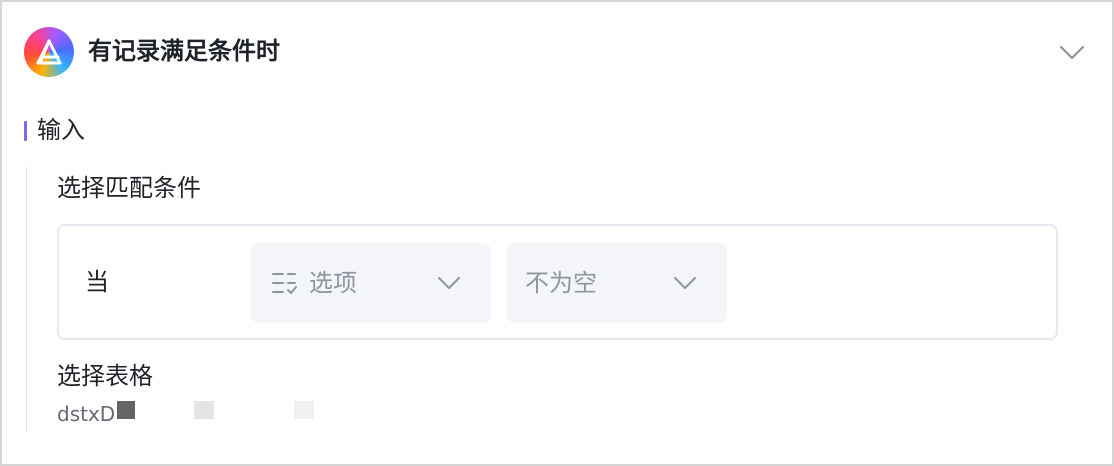  I want to click on node-title: 有记录满足条件时, so click(184, 51).